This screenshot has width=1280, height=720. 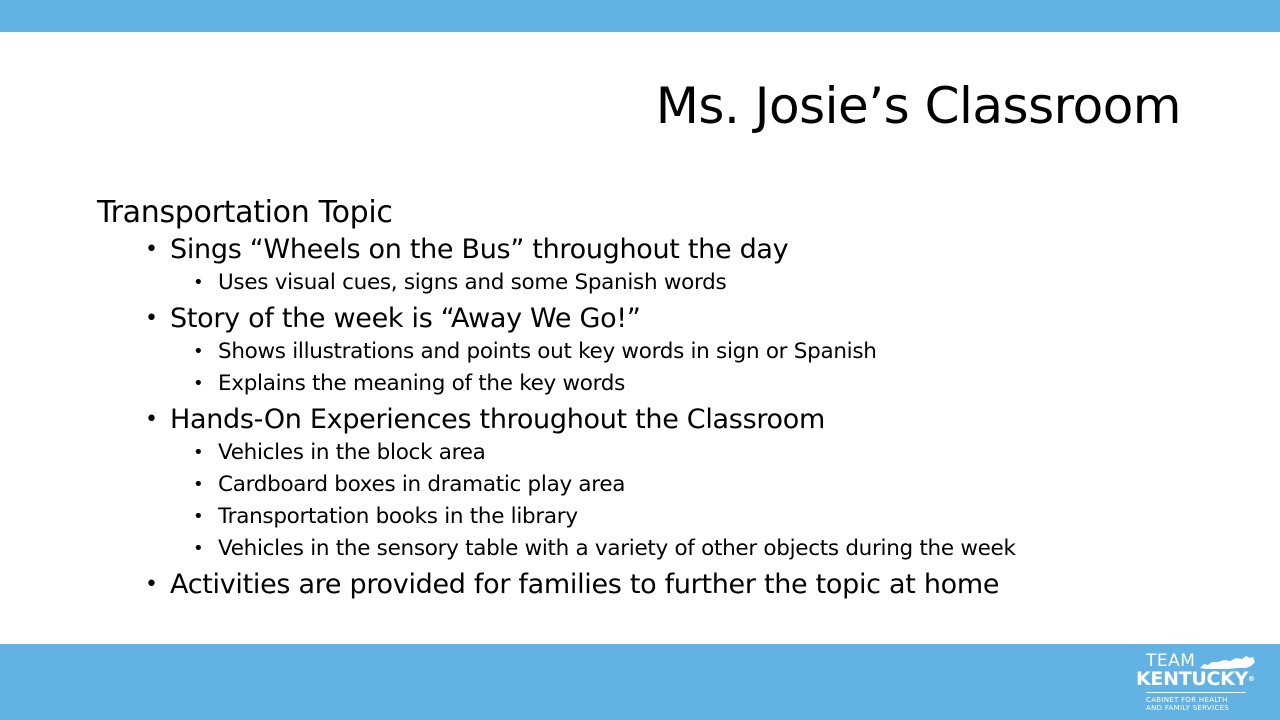 I want to click on sub-bullet-item: • Transportation books in the library, so click(x=647, y=517).